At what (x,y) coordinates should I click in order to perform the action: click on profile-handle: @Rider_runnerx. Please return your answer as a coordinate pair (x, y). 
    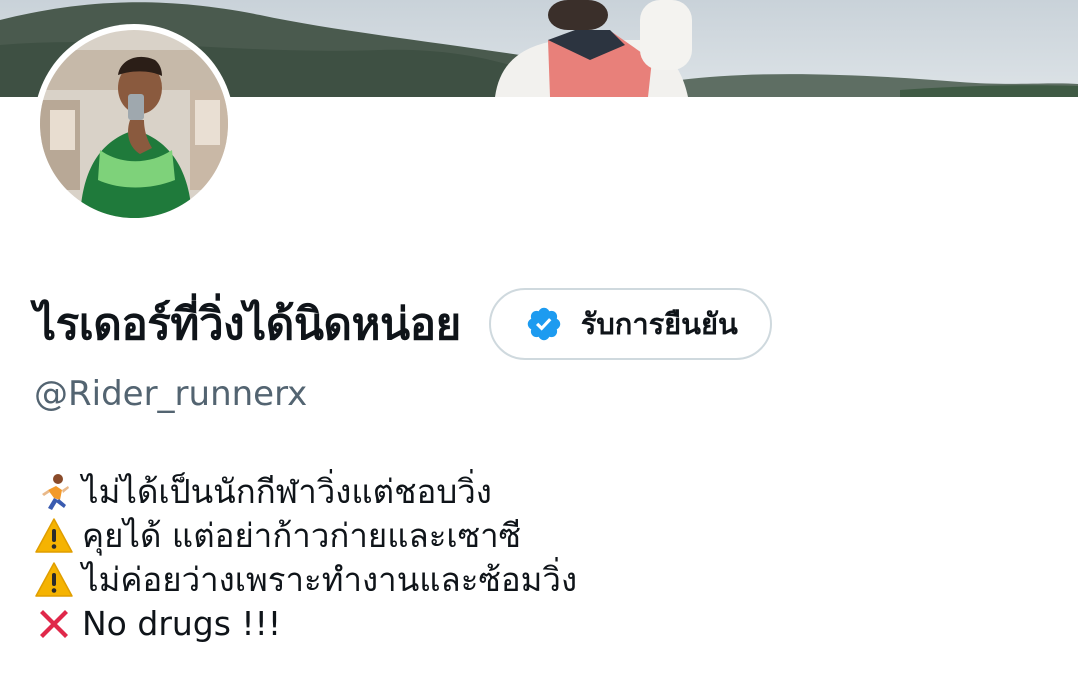
    Looking at the image, I should click on (171, 394).